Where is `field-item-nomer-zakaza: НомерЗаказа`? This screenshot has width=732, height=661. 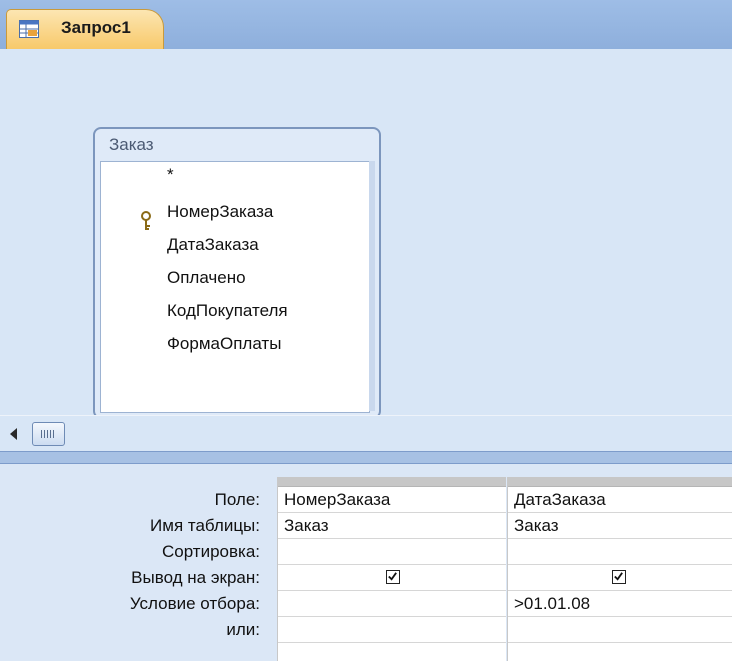 field-item-nomer-zakaza: НомерЗаказа is located at coordinates (220, 212).